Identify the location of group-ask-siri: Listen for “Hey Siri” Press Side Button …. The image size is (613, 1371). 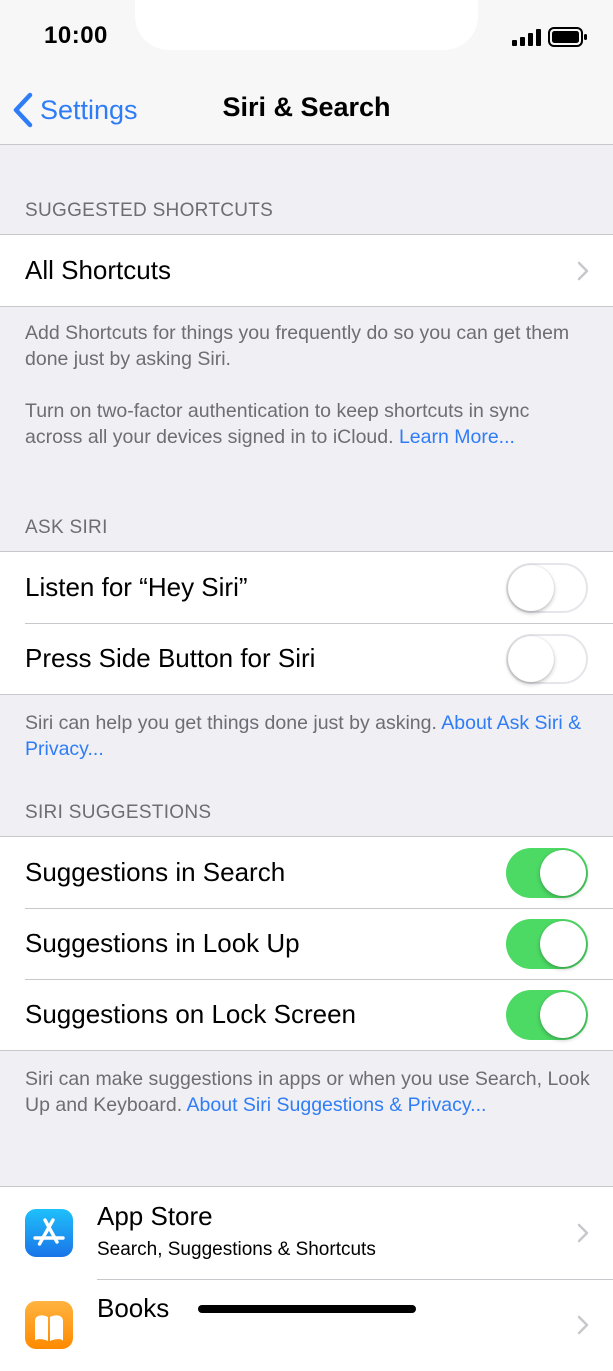
(306, 623).